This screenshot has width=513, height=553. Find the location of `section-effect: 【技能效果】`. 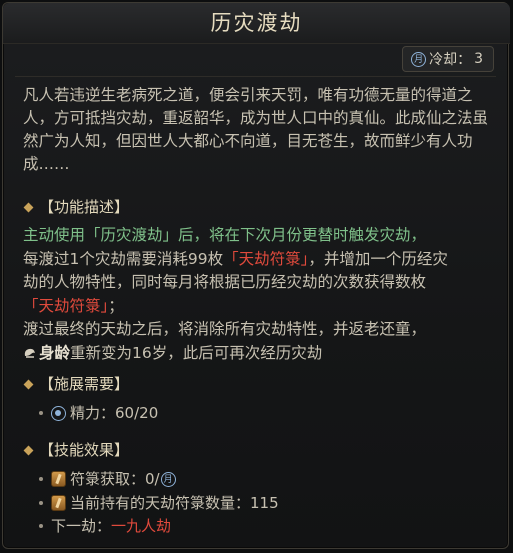

section-effect: 【技能效果】 is located at coordinates (76, 450).